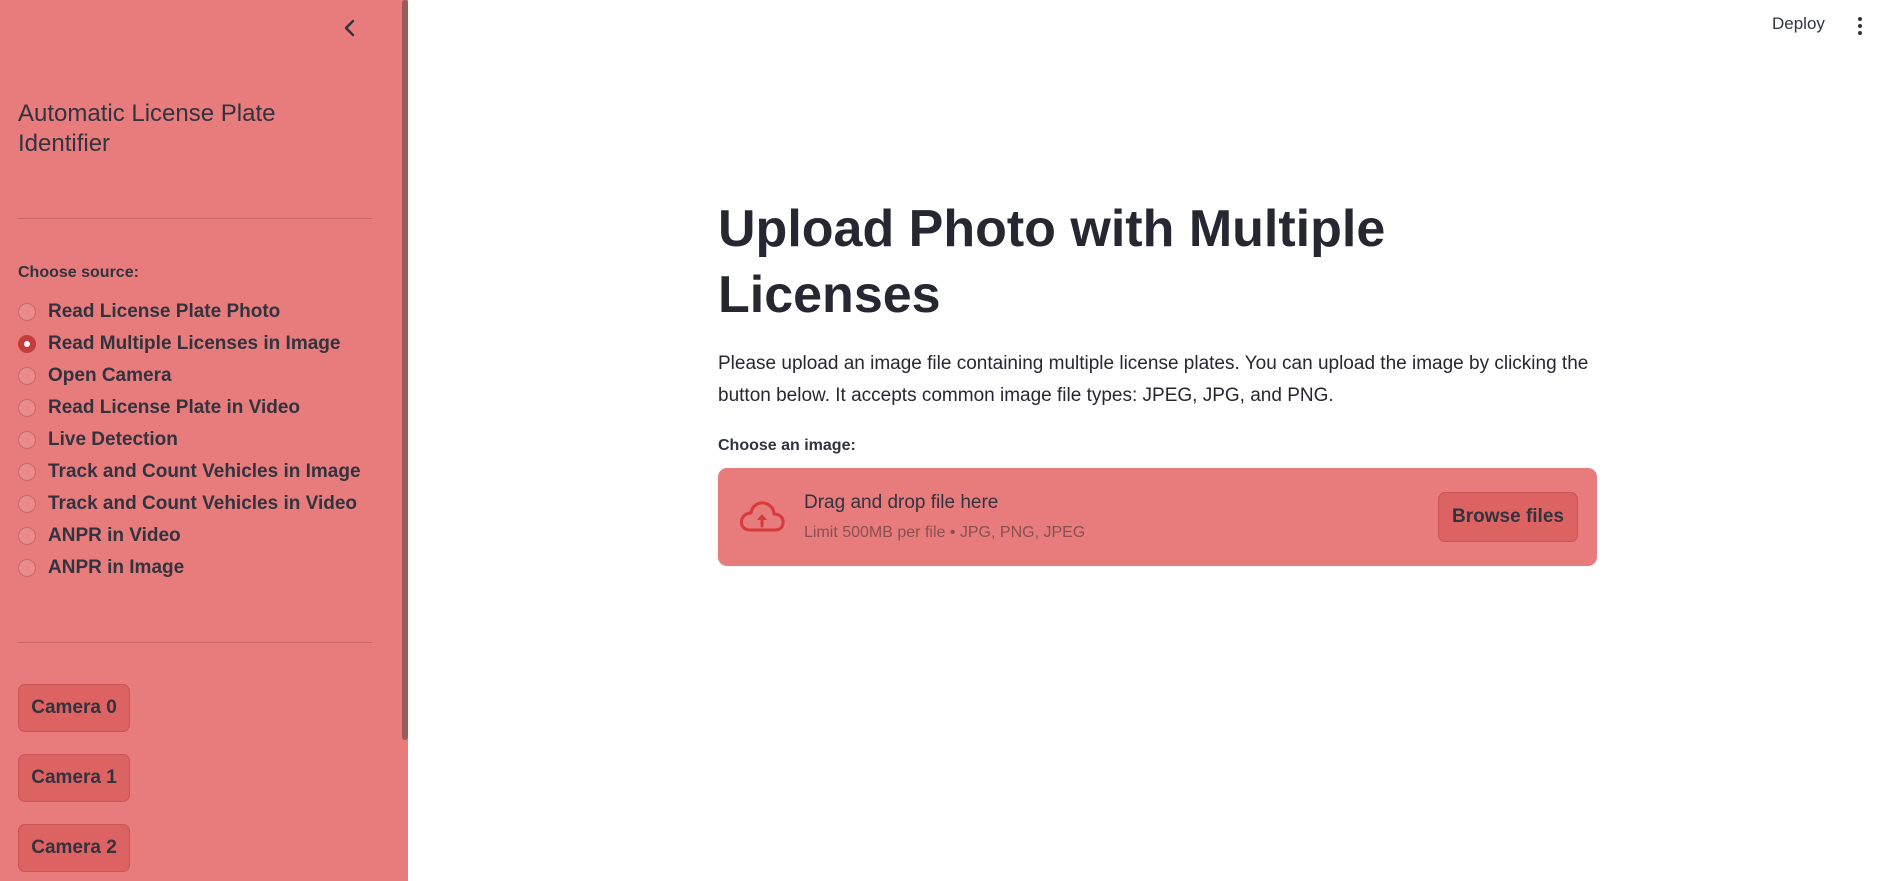  I want to click on uploader-label: Choose an image:, so click(787, 445).